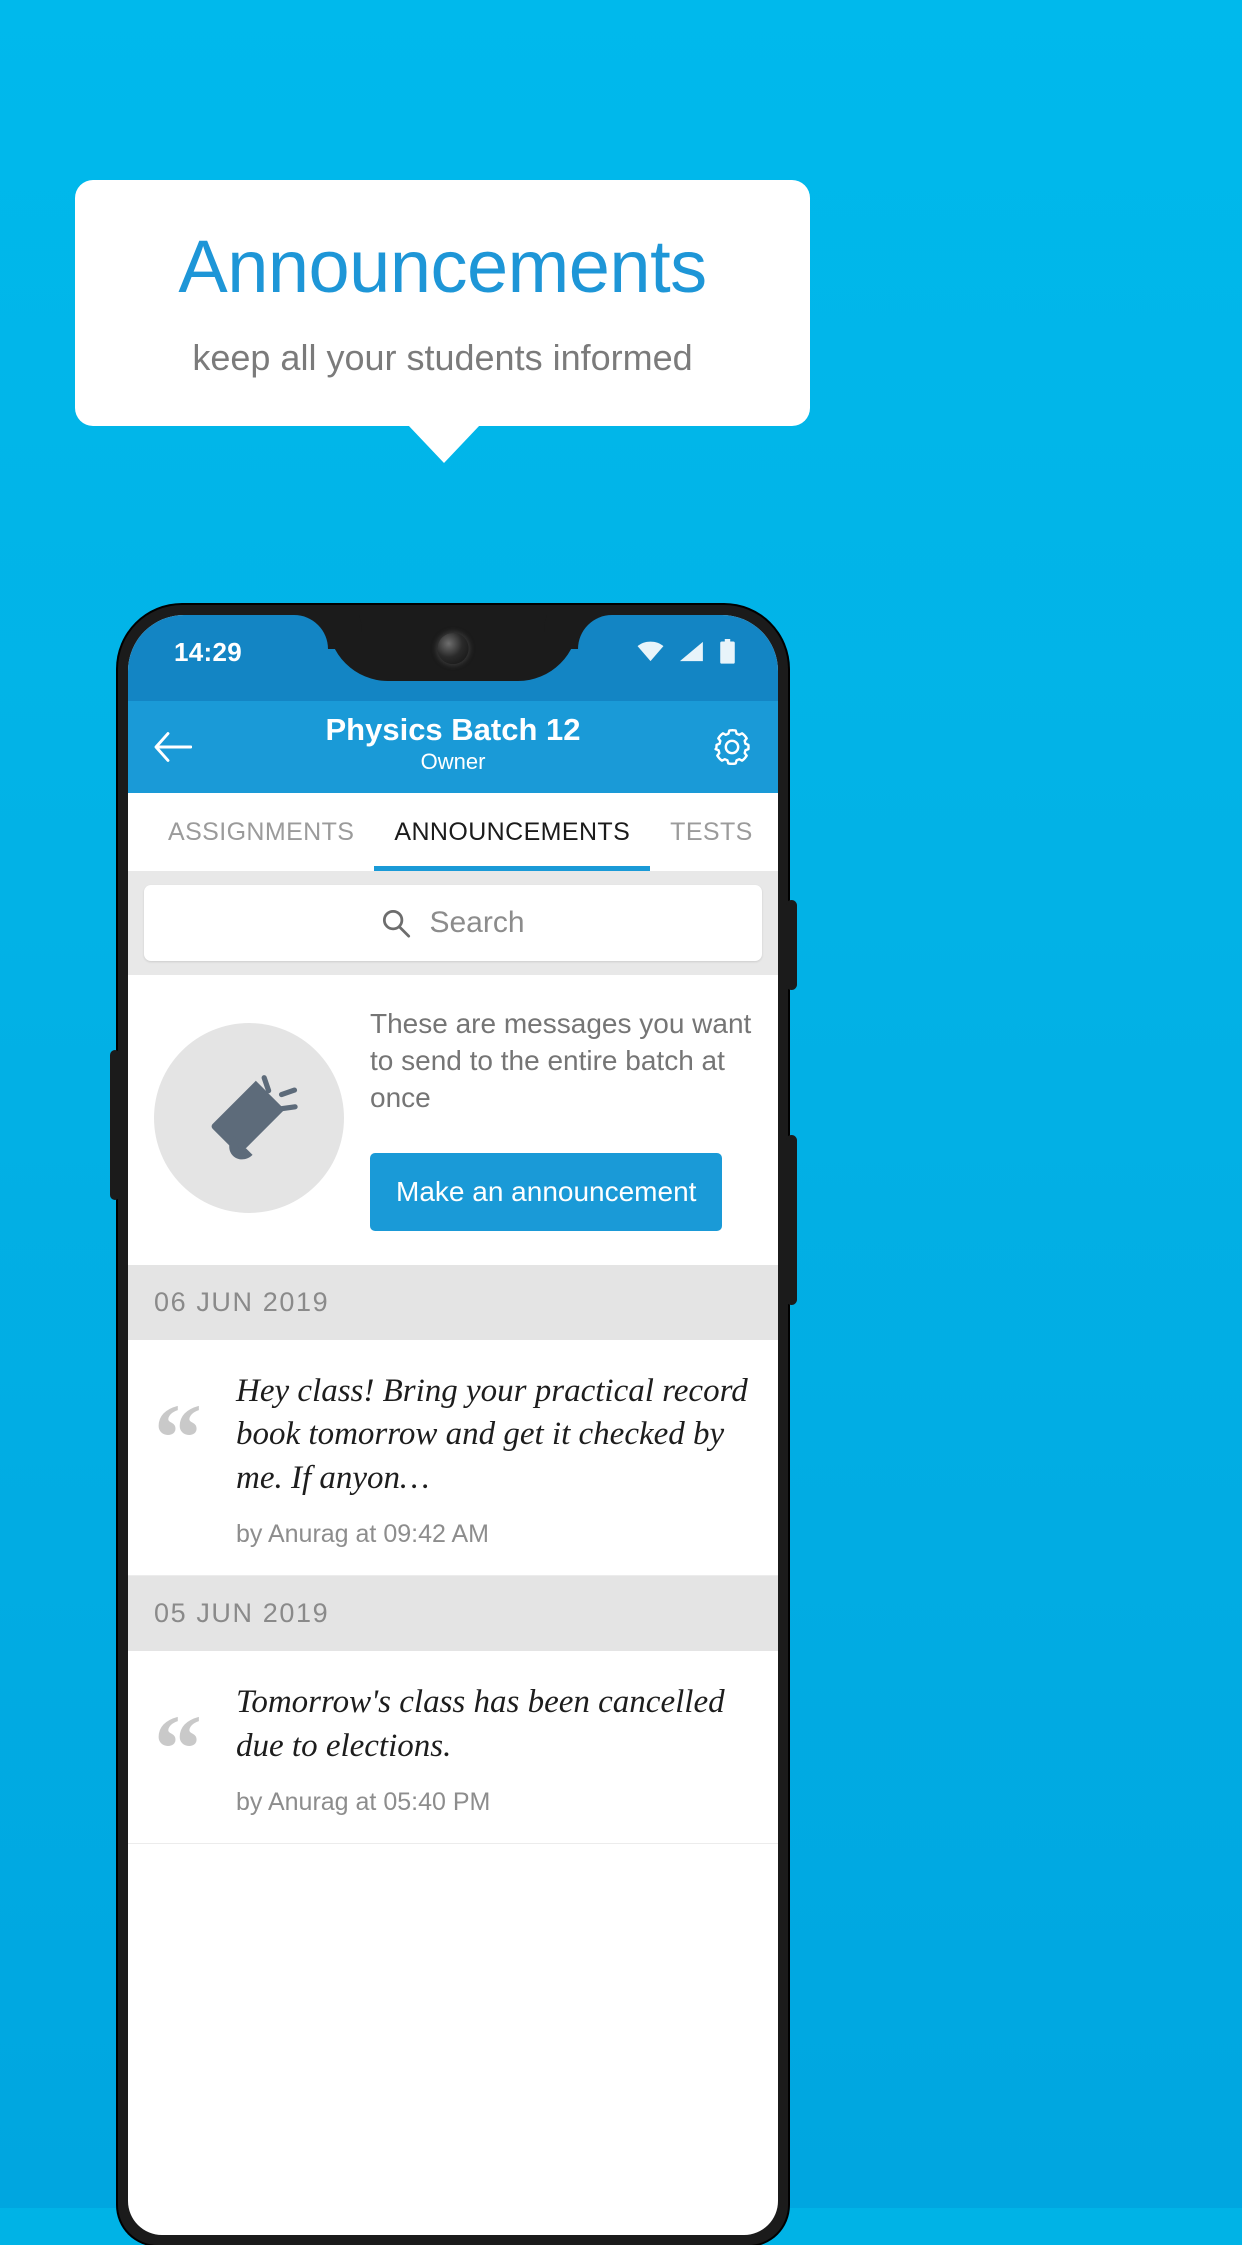 The height and width of the screenshot is (2245, 1242). Describe the element at coordinates (208, 652) in the screenshot. I see `status-time: 14:29` at that location.